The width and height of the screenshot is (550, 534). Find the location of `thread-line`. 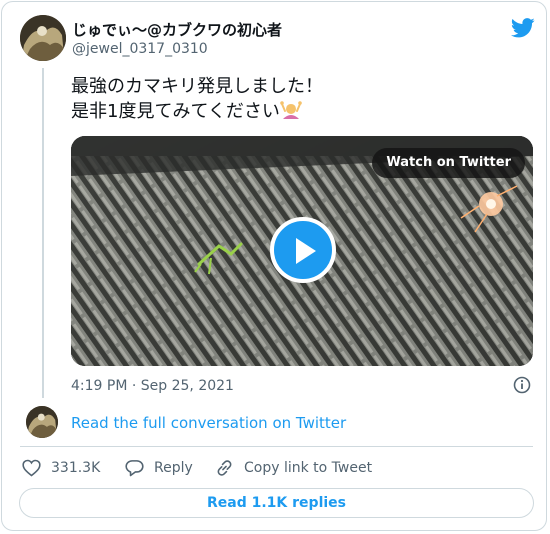

thread-line is located at coordinates (43, 233).